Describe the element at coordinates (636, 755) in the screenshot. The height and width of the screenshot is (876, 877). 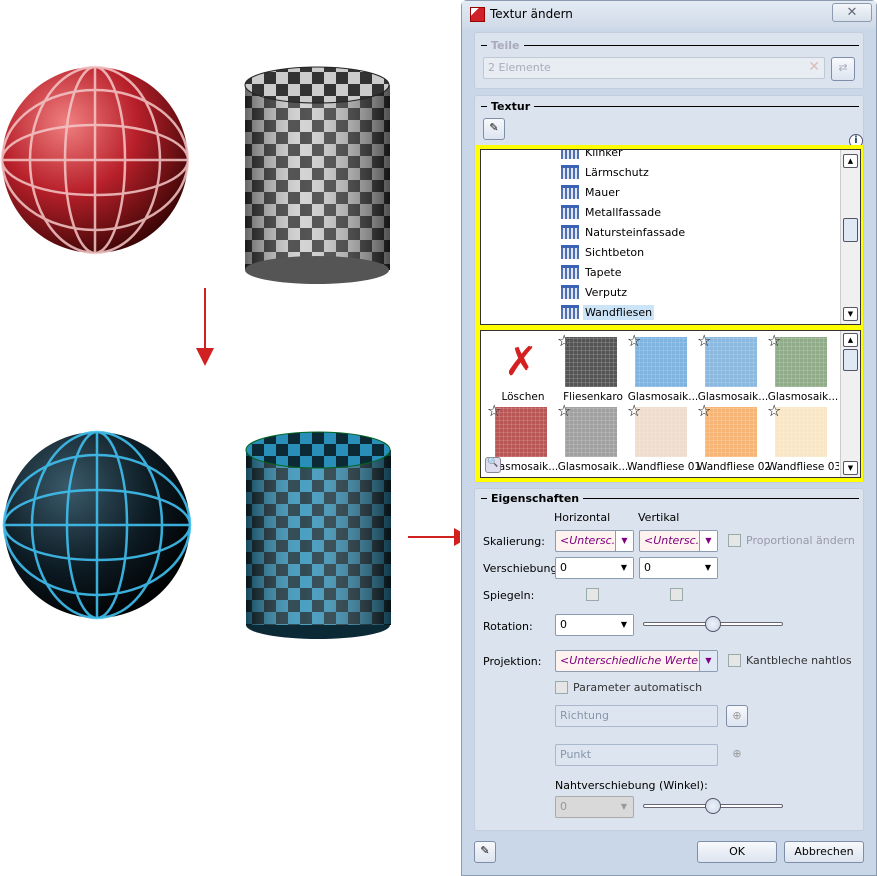
I see `punkt-field: Punkt` at that location.